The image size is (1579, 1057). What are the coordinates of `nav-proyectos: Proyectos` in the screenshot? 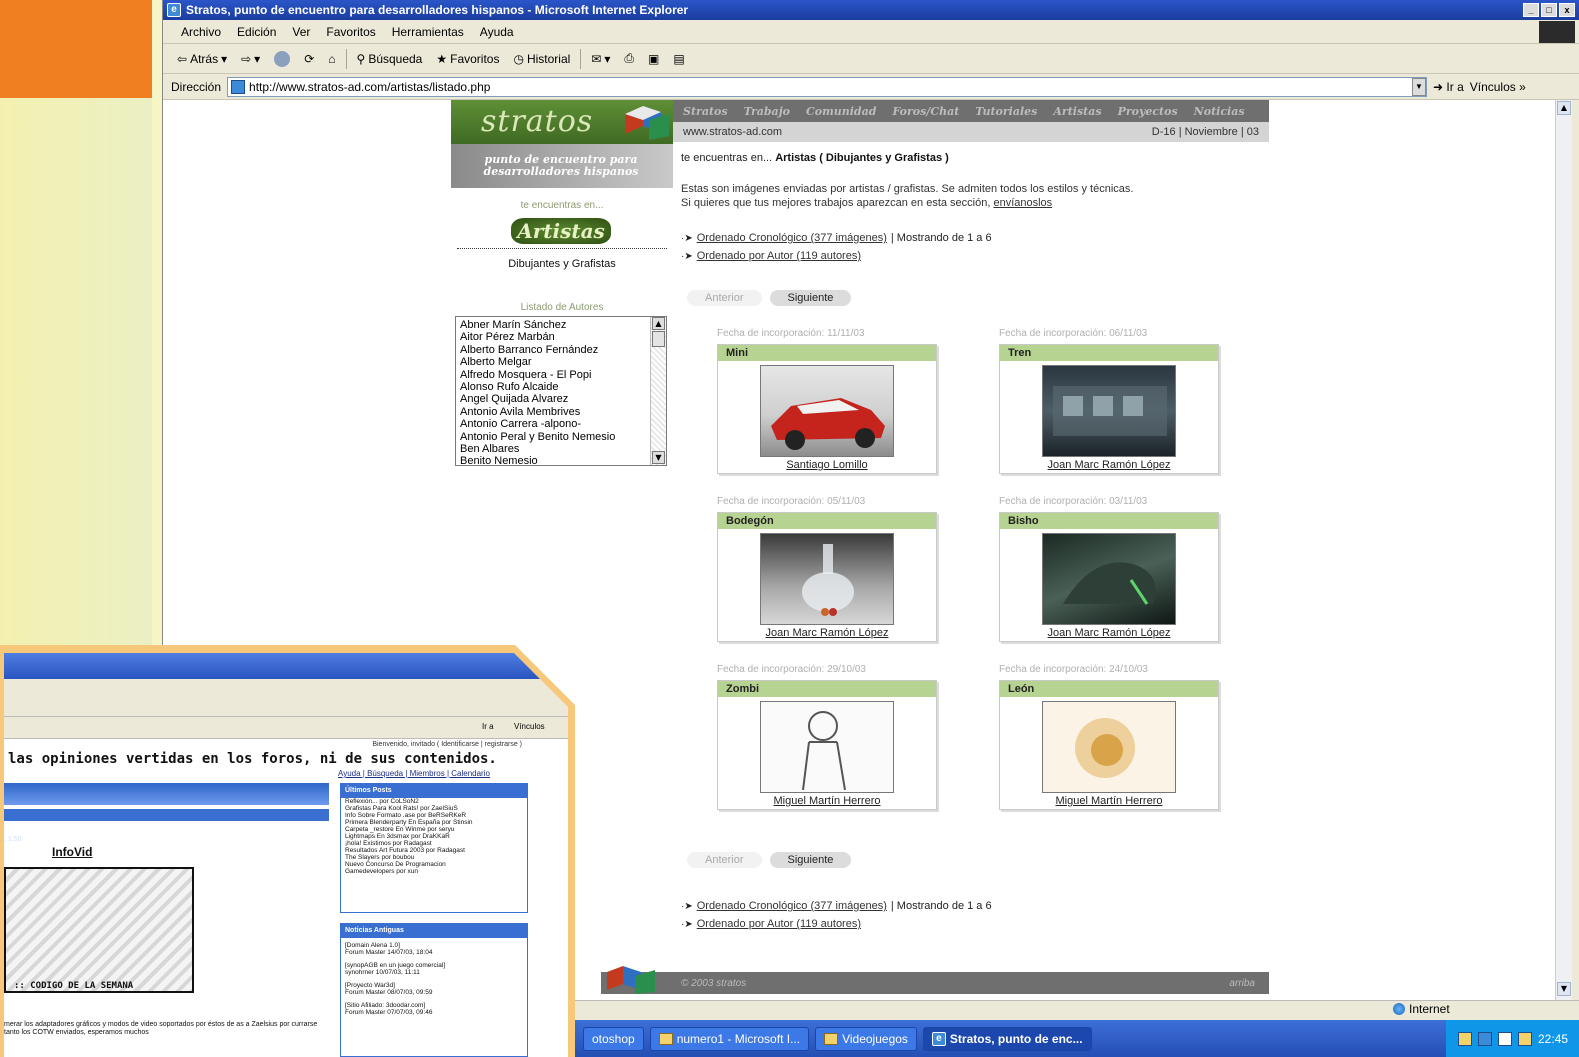 It's located at (1148, 111).